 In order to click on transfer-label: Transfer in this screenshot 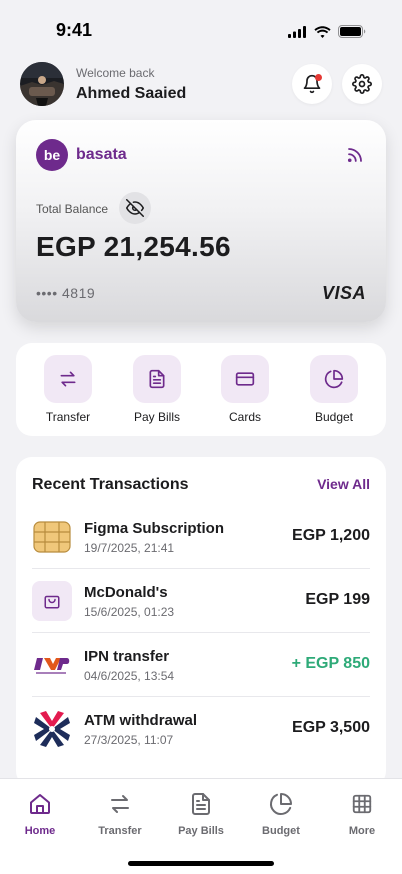, I will do `click(68, 417)`.